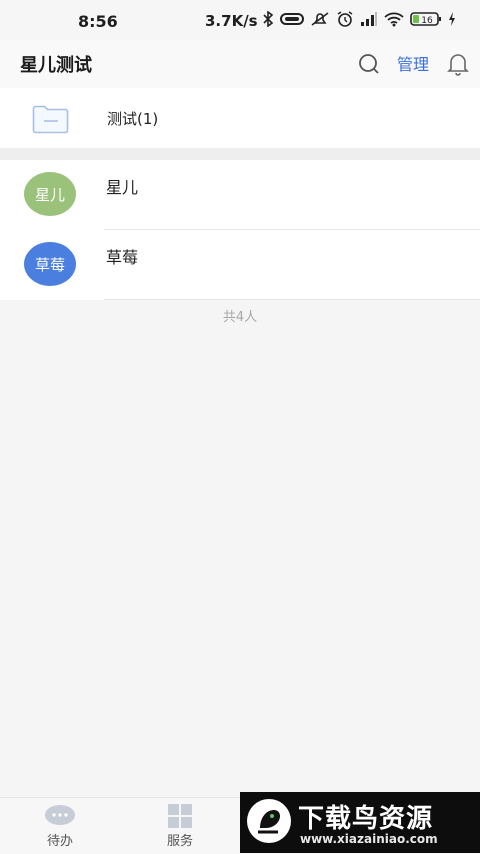 The image size is (480, 854). I want to click on network-speed: 3.7K/s, so click(231, 21).